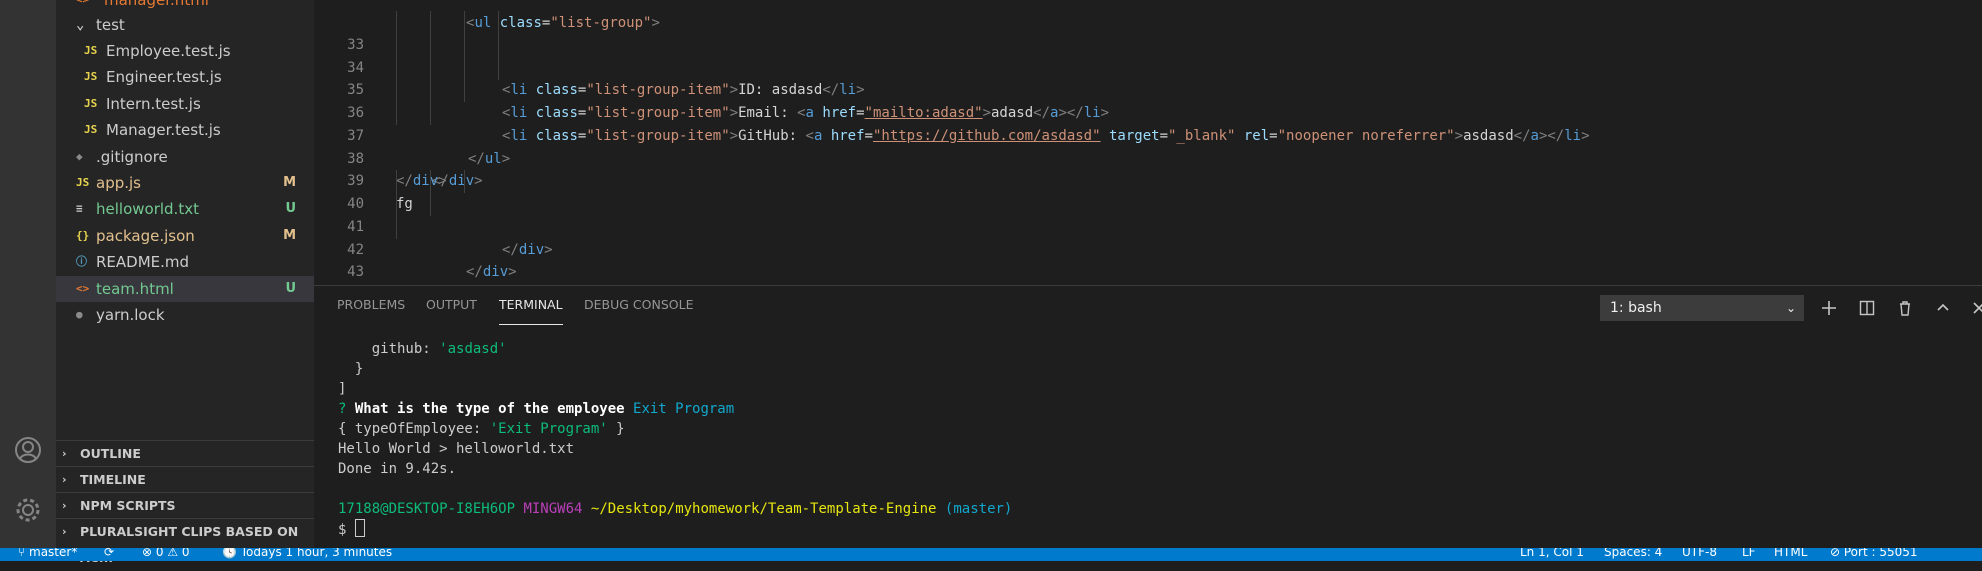 This screenshot has width=1982, height=571. Describe the element at coordinates (351, 529) in the screenshot. I see `terminal-input-line: $` at that location.